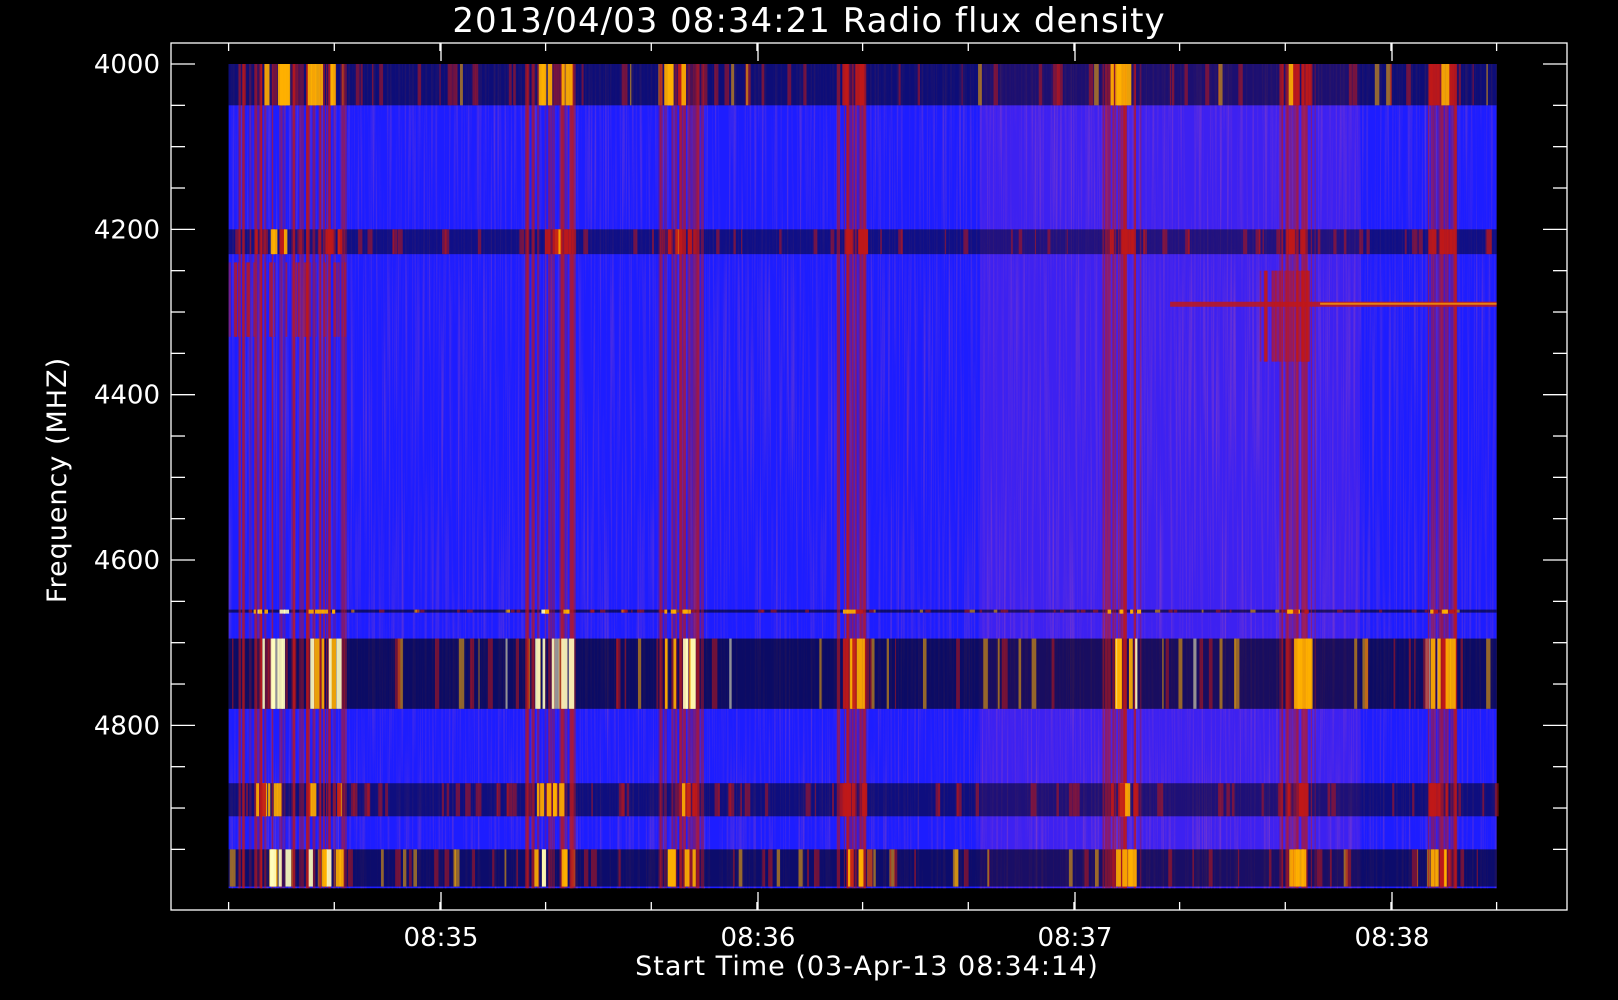 The width and height of the screenshot is (1618, 1000). I want to click on x-tick-label: 08:37, so click(1075, 938).